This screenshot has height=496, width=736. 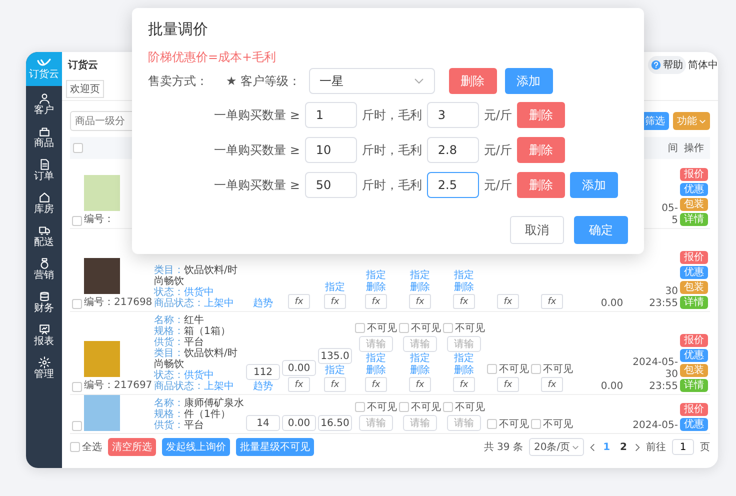 What do you see at coordinates (44, 203) in the screenshot?
I see `sidebar-item: 库房` at bounding box center [44, 203].